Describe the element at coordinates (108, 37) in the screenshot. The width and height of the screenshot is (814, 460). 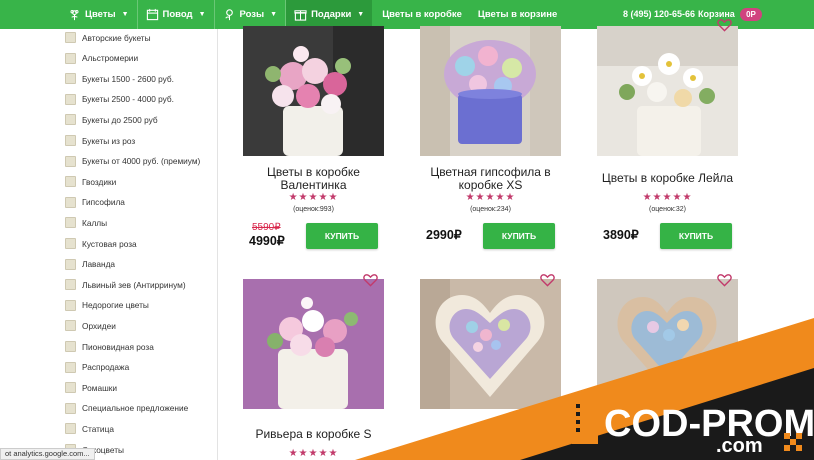
I see `filter-checkbox-item: Авторские букеты` at that location.